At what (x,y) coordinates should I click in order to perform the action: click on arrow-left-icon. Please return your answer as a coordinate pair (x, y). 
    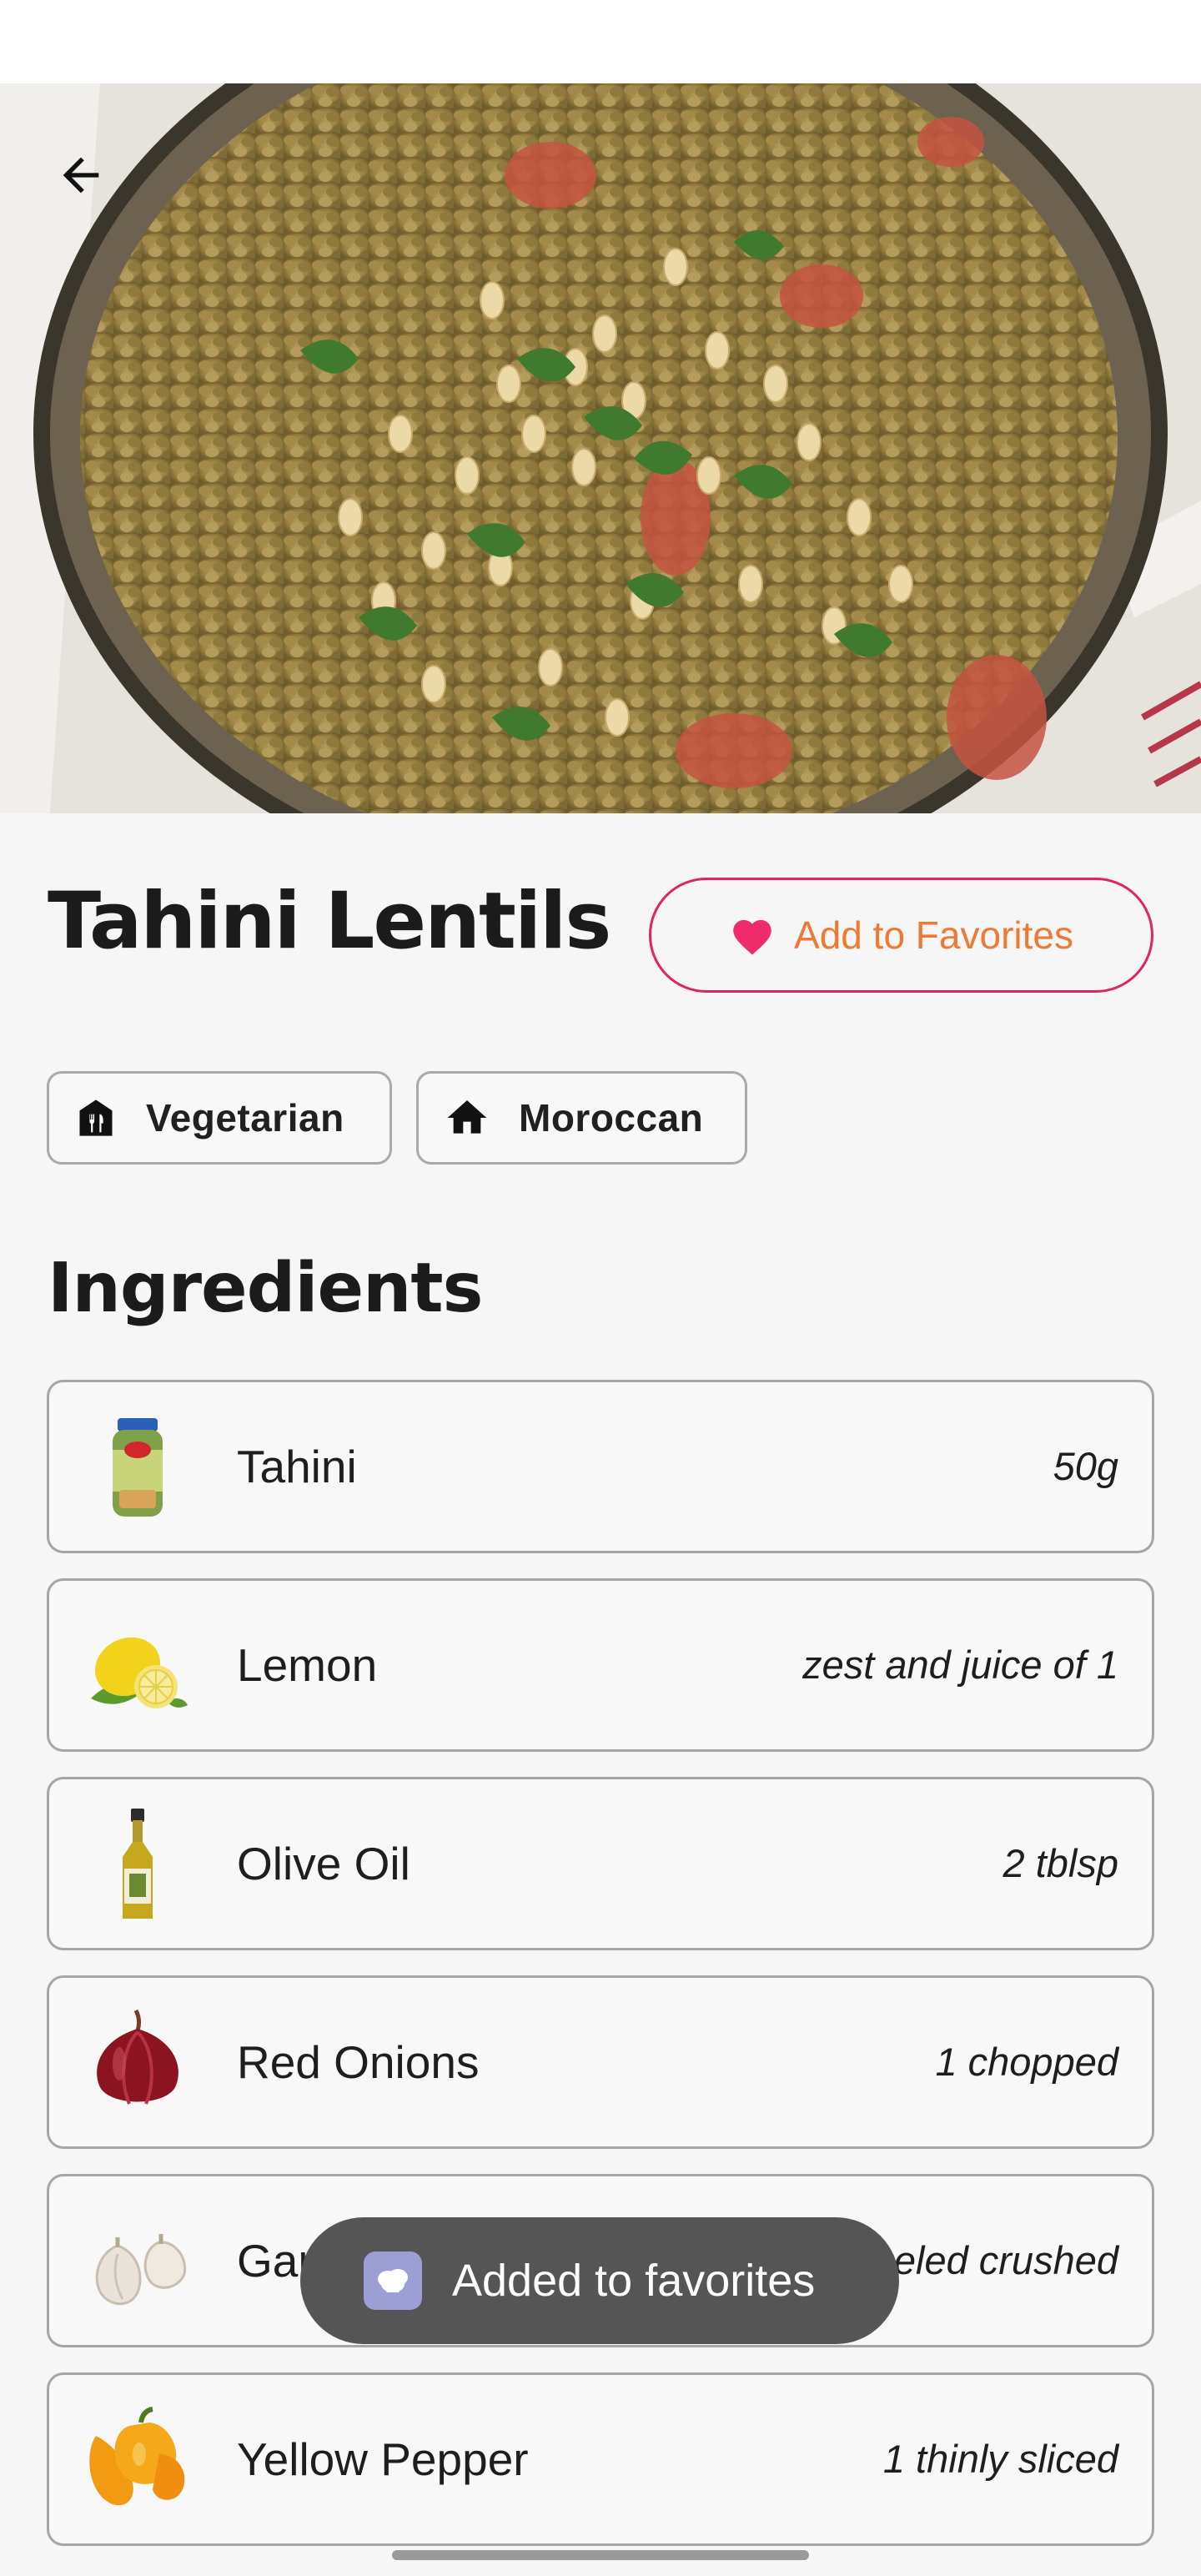
    Looking at the image, I should click on (81, 175).